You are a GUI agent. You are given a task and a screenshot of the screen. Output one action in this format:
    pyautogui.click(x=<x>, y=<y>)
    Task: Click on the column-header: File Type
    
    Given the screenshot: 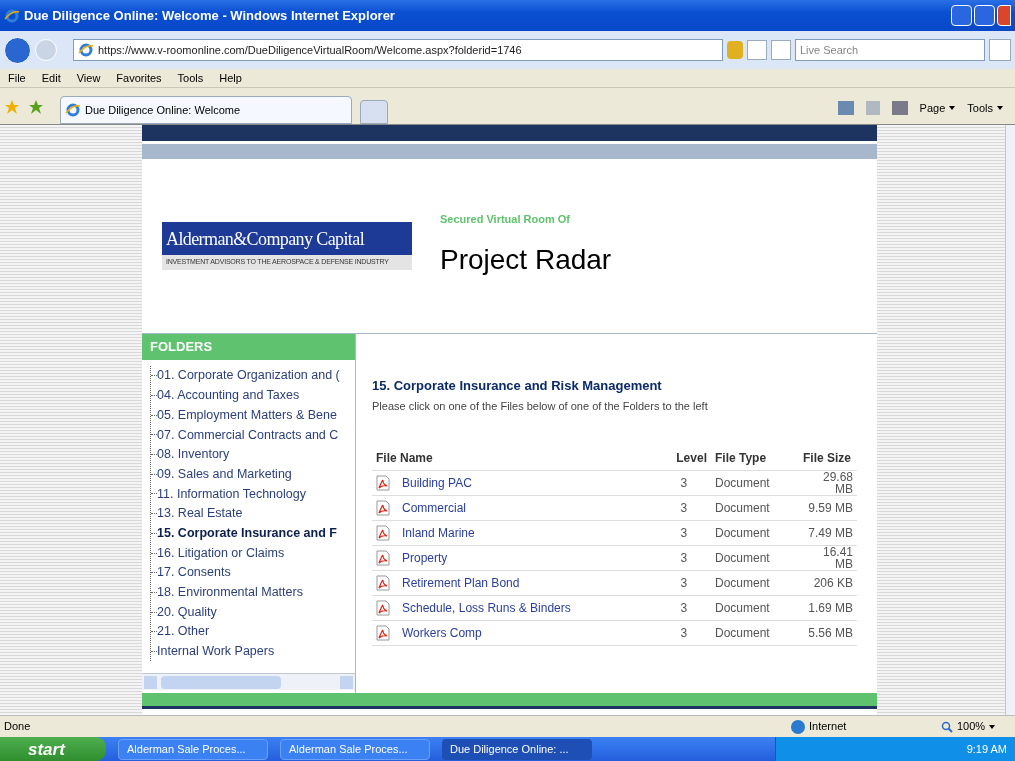 What is the action you would take?
    pyautogui.click(x=754, y=458)
    